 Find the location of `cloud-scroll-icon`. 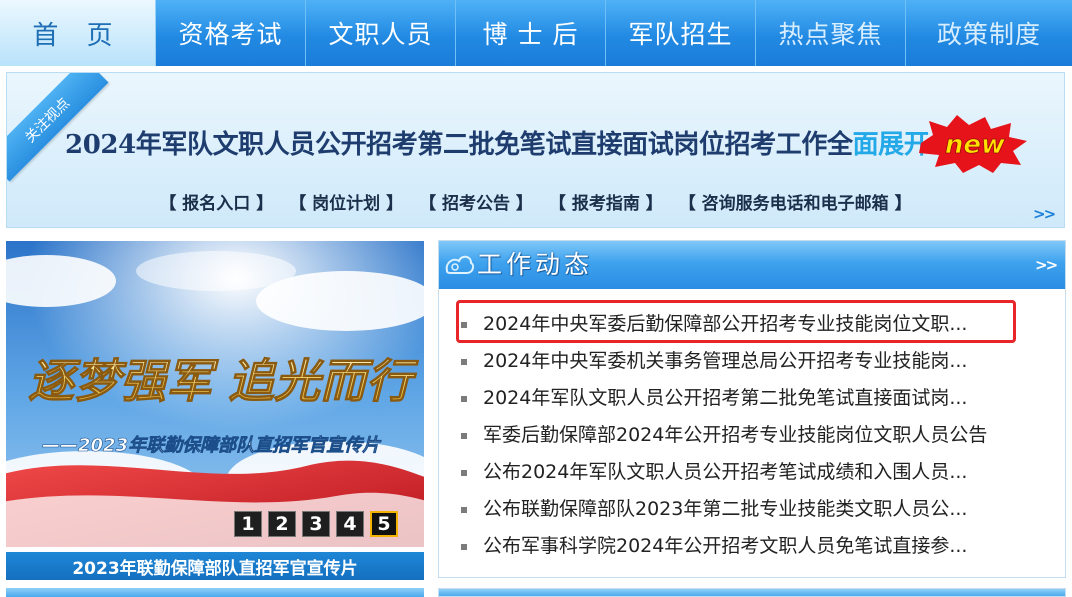

cloud-scroll-icon is located at coordinates (460, 264).